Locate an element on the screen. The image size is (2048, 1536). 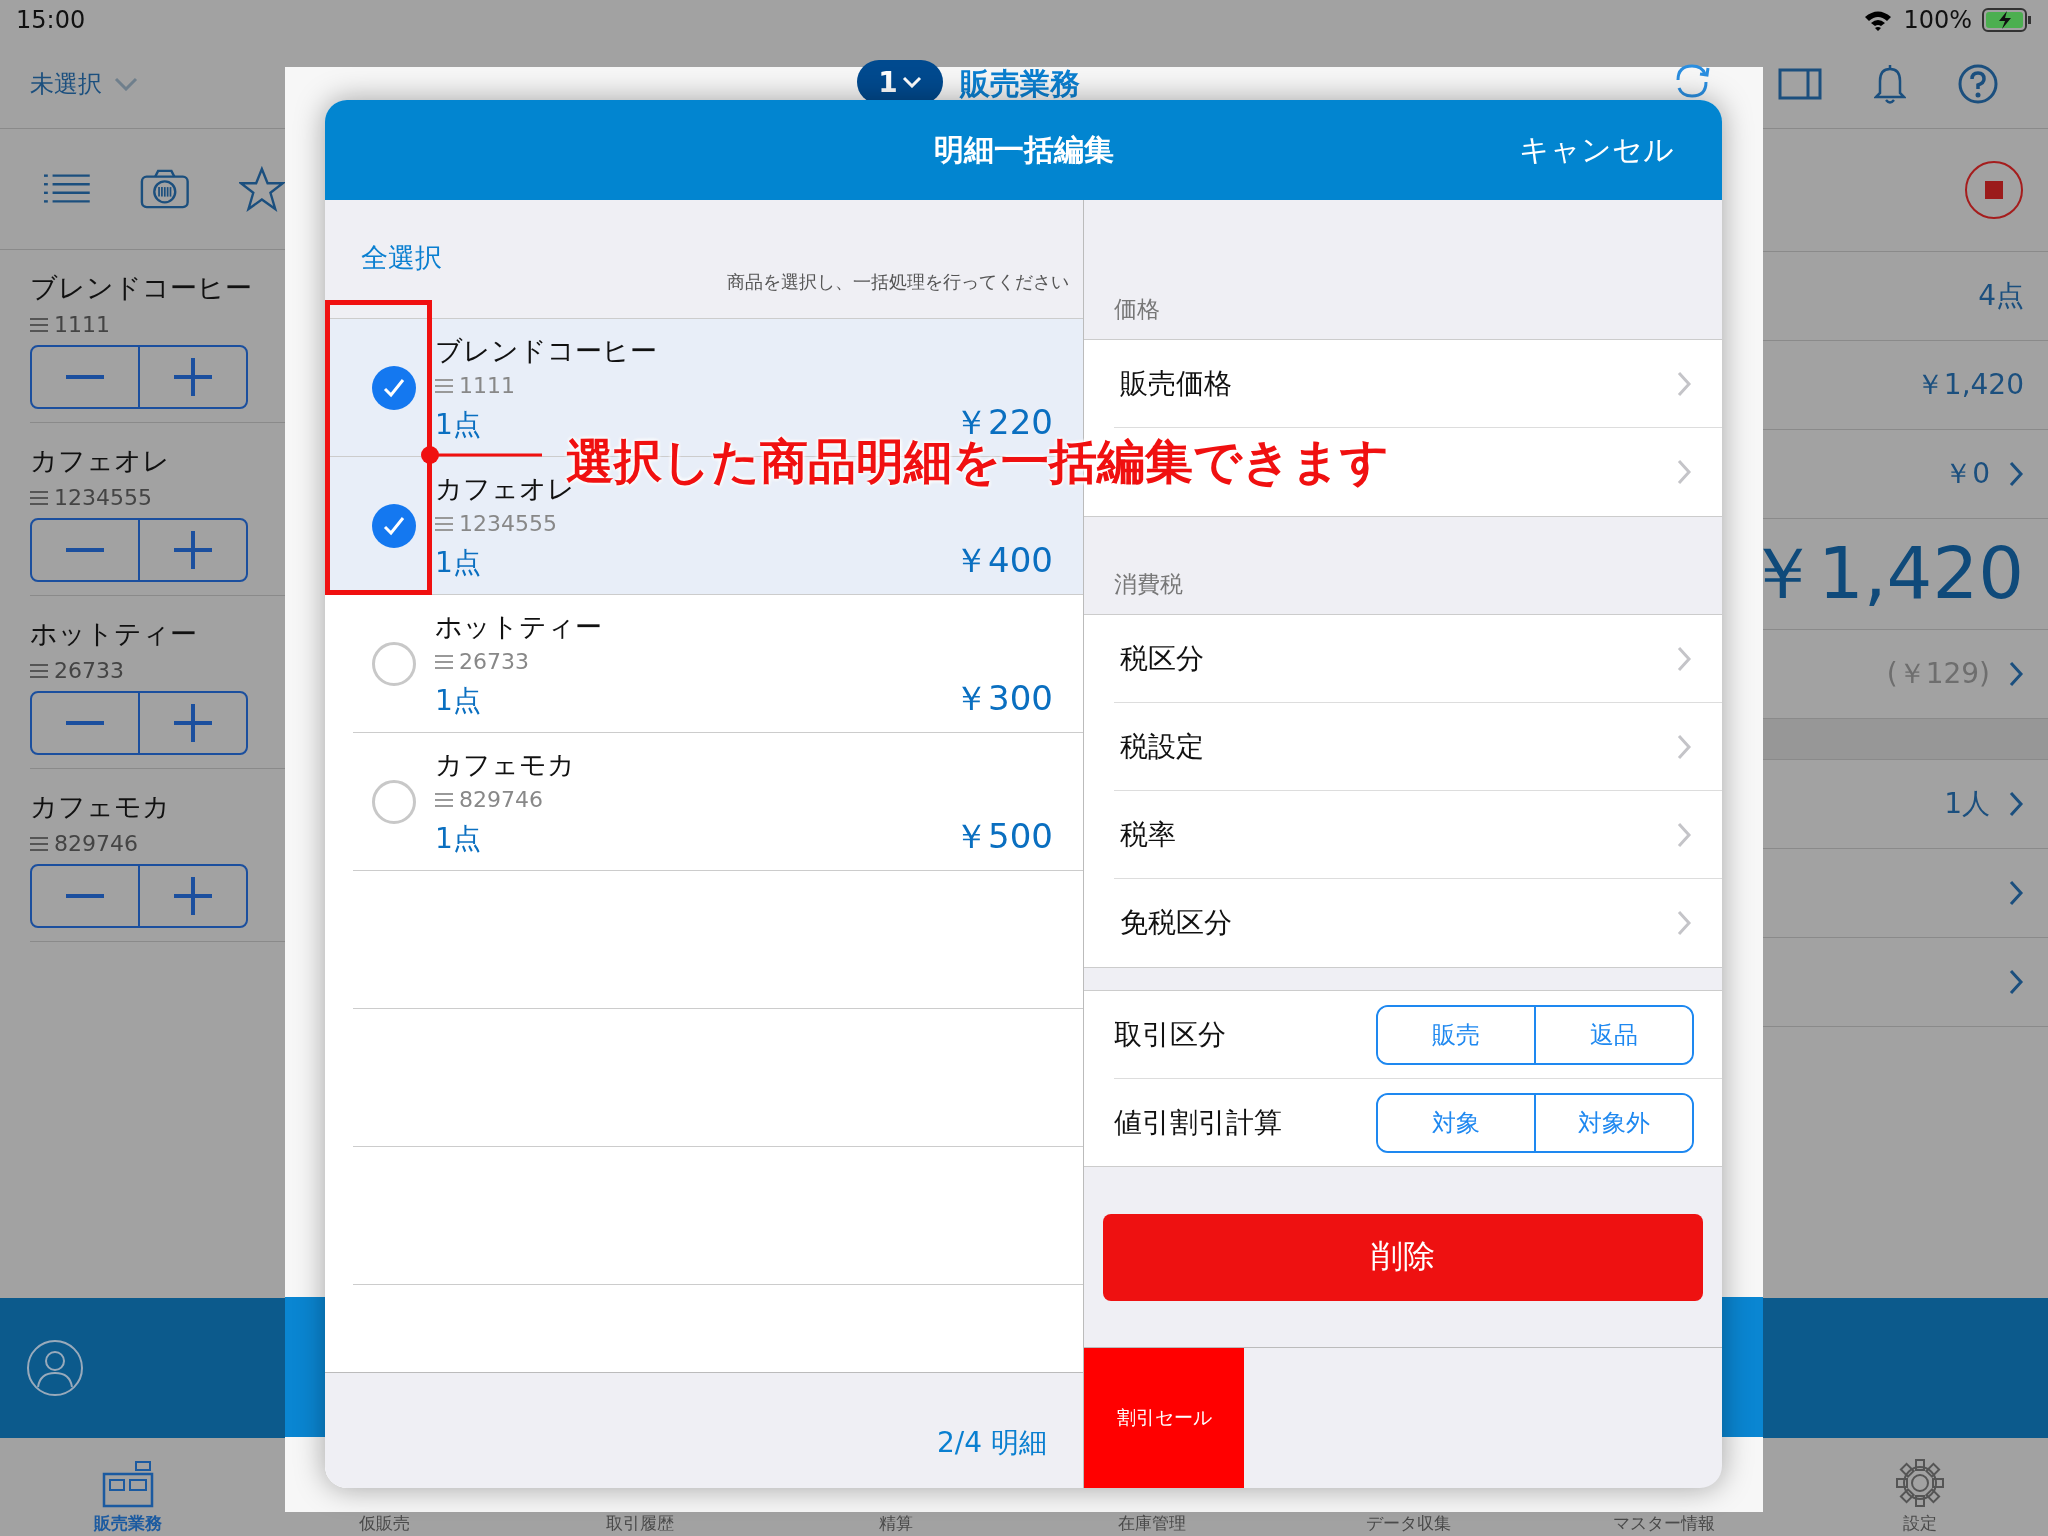
setting-label: 取引区分 is located at coordinates (1170, 1034).